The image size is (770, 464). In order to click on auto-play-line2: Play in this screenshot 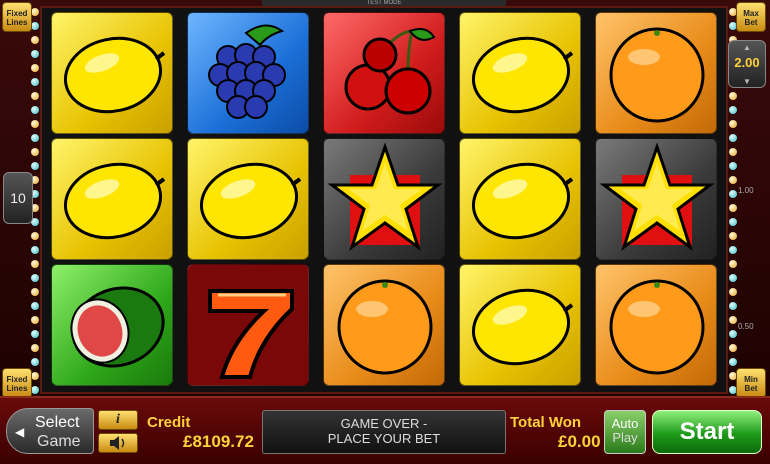, I will do `click(625, 437)`.